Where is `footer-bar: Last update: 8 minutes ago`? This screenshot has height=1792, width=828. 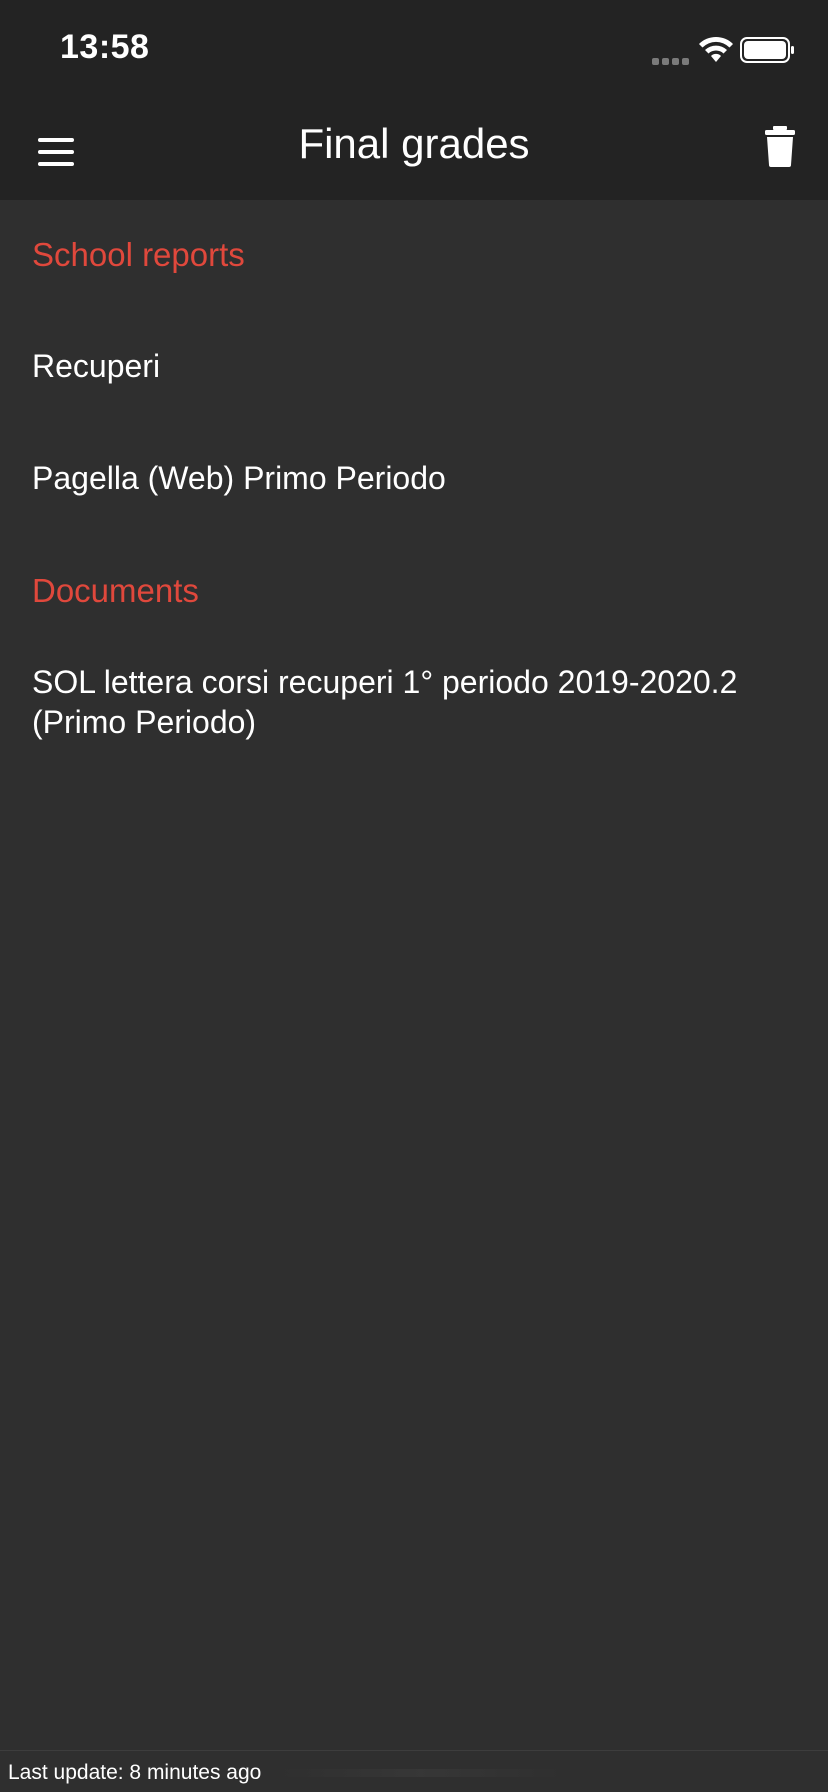 footer-bar: Last update: 8 minutes ago is located at coordinates (414, 1771).